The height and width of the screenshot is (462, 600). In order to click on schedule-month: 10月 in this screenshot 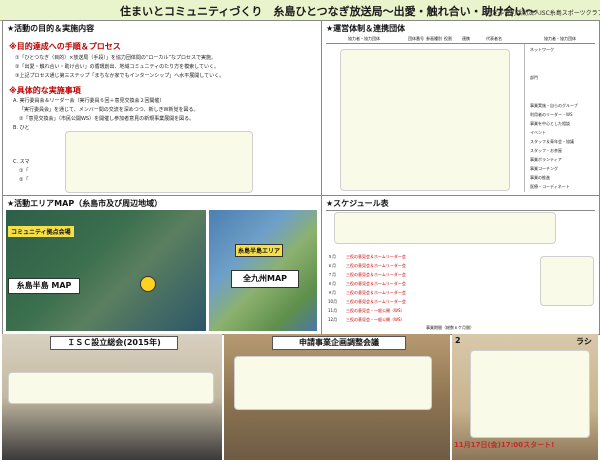, I will do `click(333, 301)`.